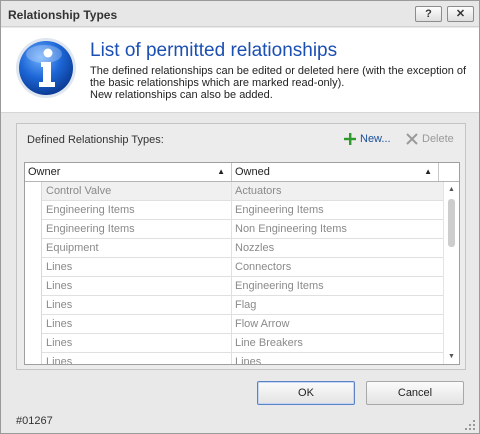 The image size is (480, 434). Describe the element at coordinates (137, 248) in the screenshot. I see `owner-cell: Equipment` at that location.